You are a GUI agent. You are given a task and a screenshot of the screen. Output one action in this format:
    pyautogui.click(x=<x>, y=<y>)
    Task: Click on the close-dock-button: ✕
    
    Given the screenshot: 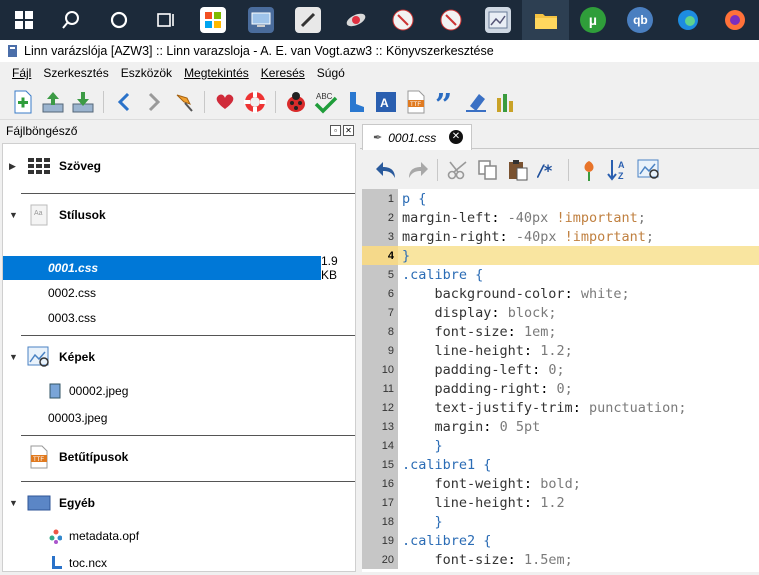 What is the action you would take?
    pyautogui.click(x=348, y=130)
    